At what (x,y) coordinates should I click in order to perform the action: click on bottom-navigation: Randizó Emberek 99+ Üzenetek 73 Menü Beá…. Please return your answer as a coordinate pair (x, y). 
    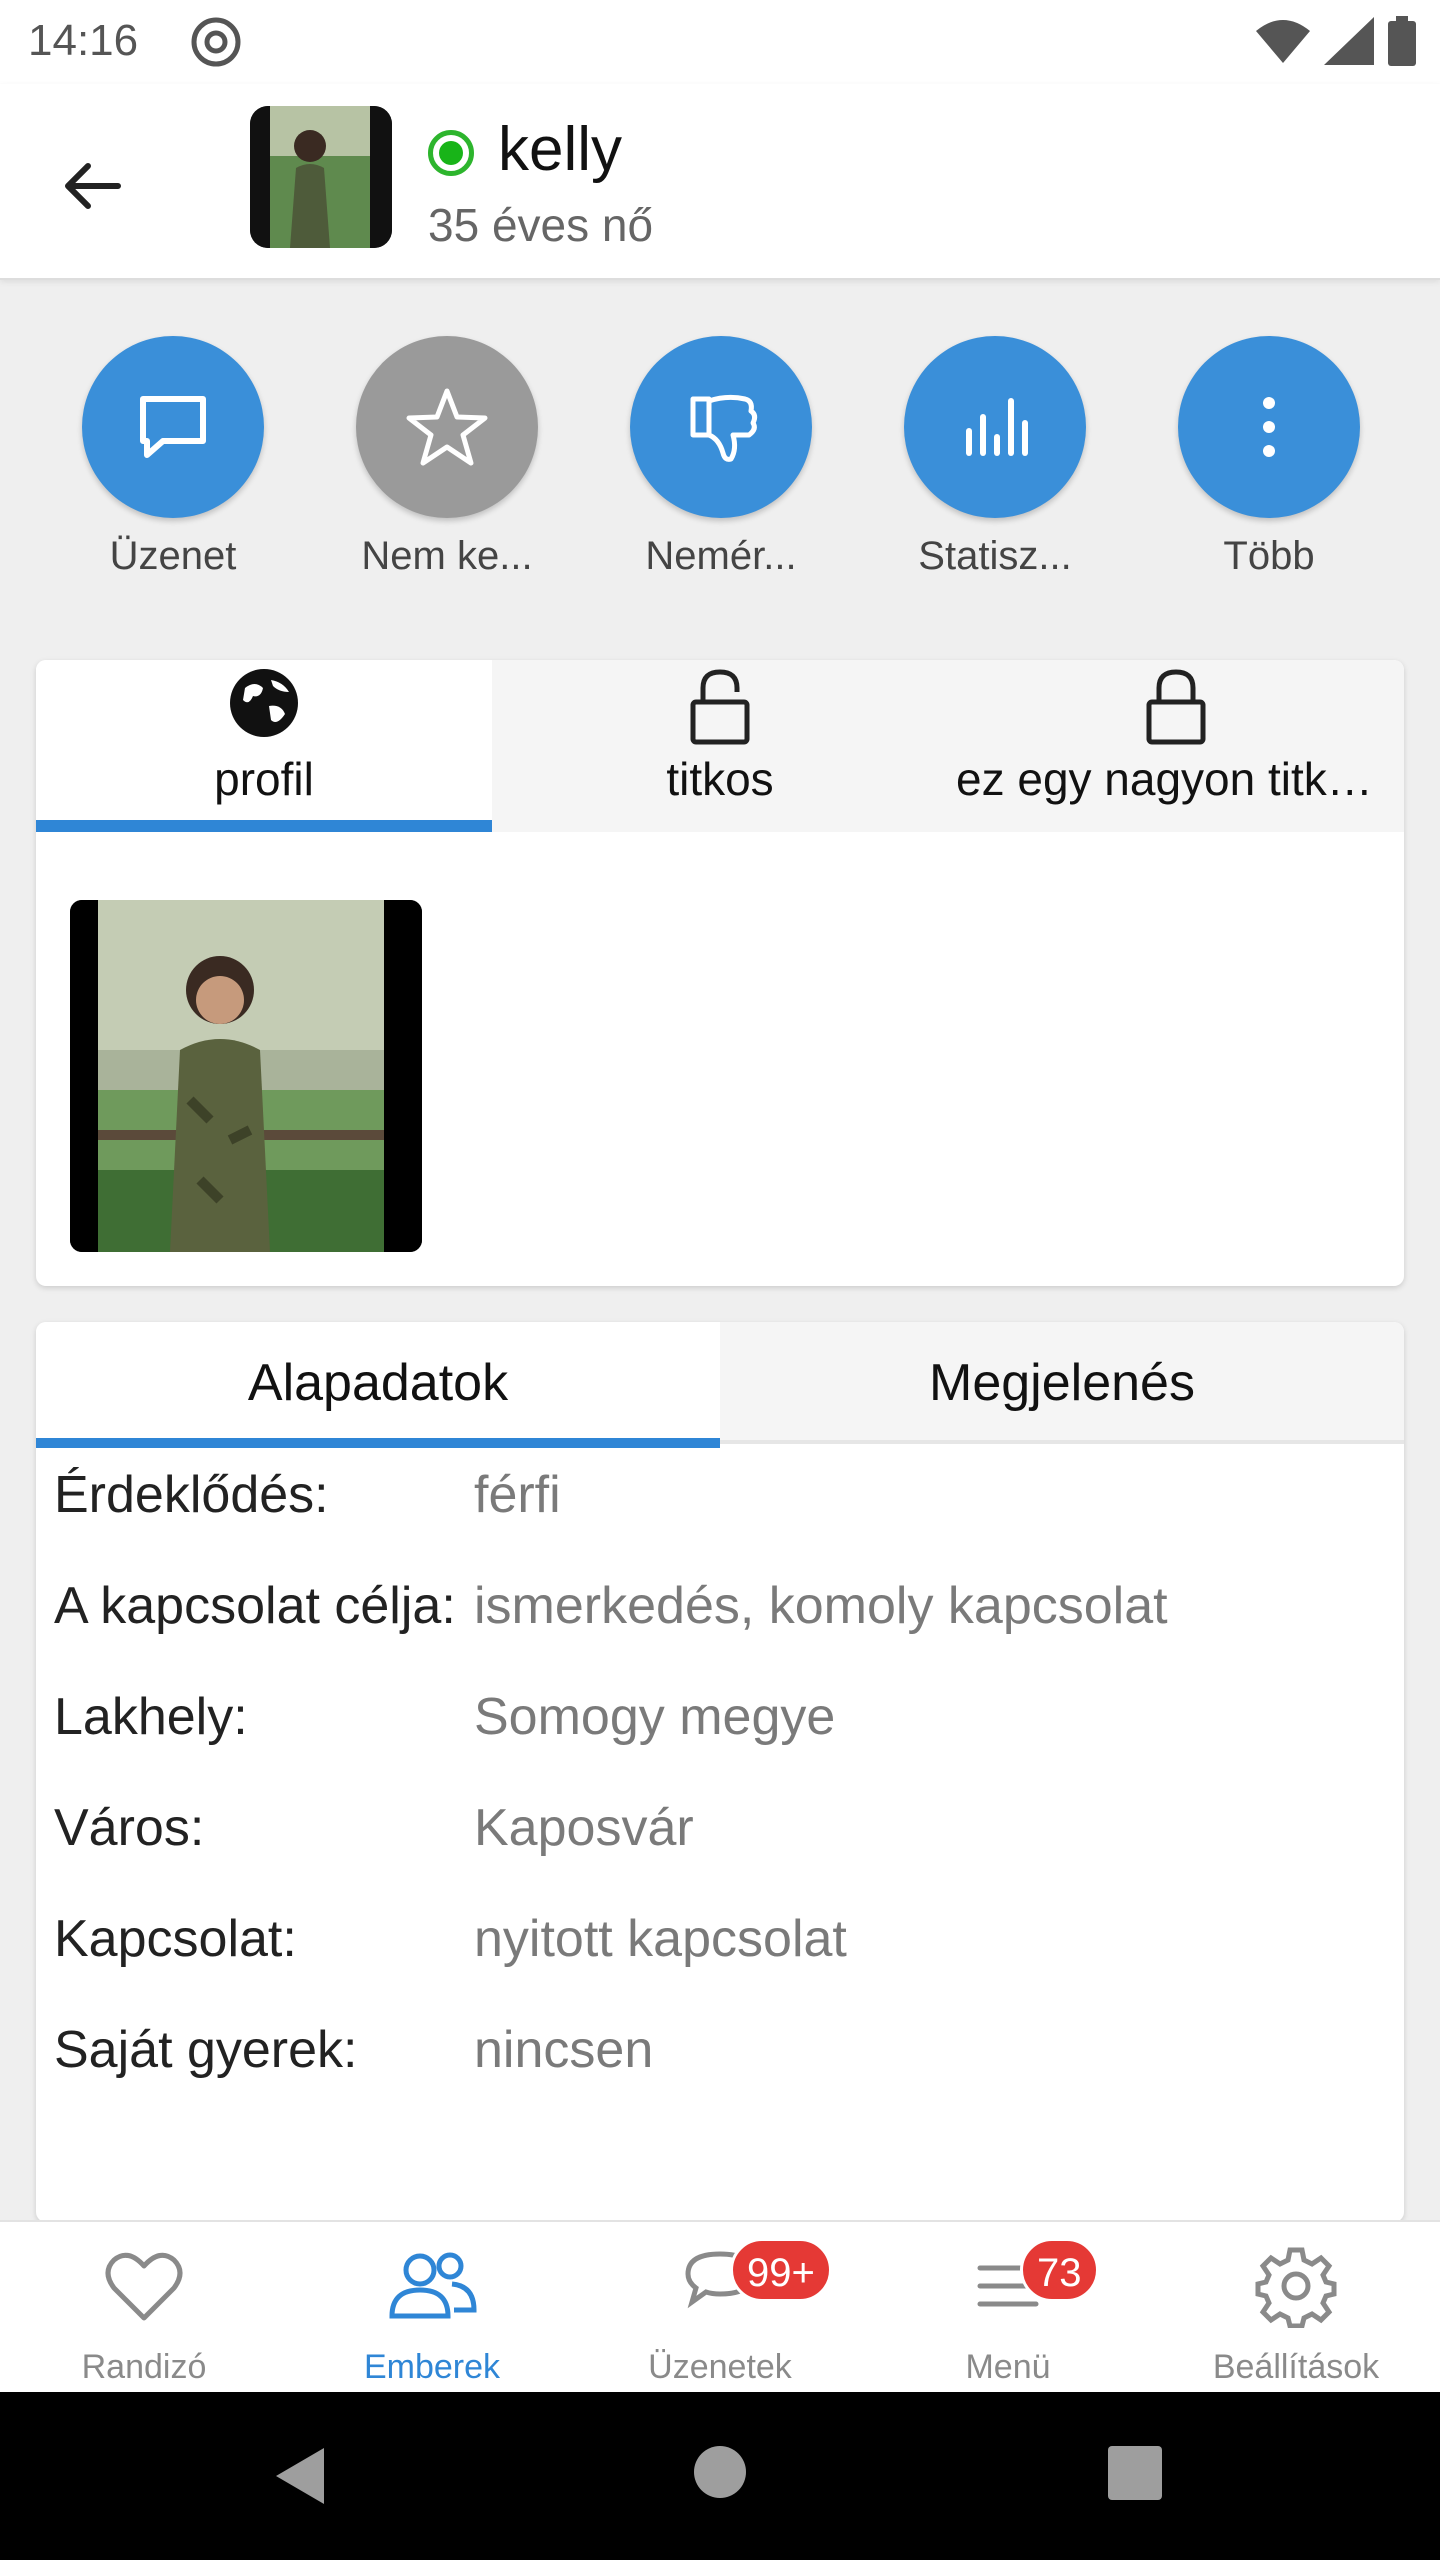
    Looking at the image, I should click on (720, 2306).